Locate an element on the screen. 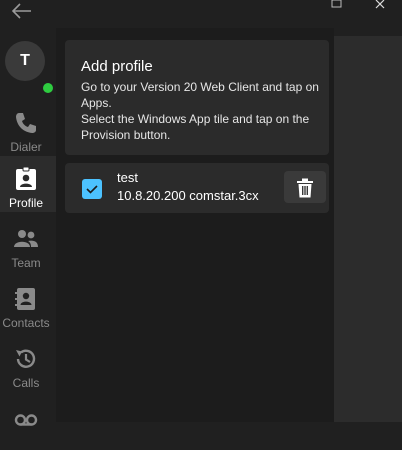 Image resolution: width=402 pixels, height=450 pixels. nav-voicemail is located at coordinates (28, 422).